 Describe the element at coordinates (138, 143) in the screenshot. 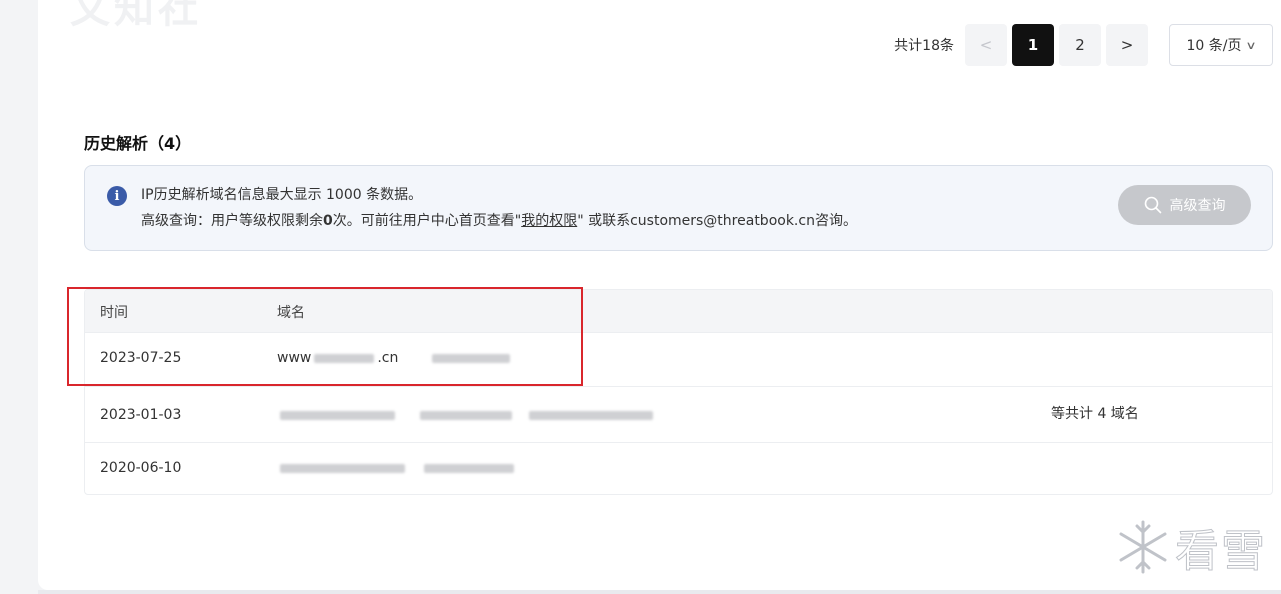

I see `section-title: 历史解析（4）` at that location.